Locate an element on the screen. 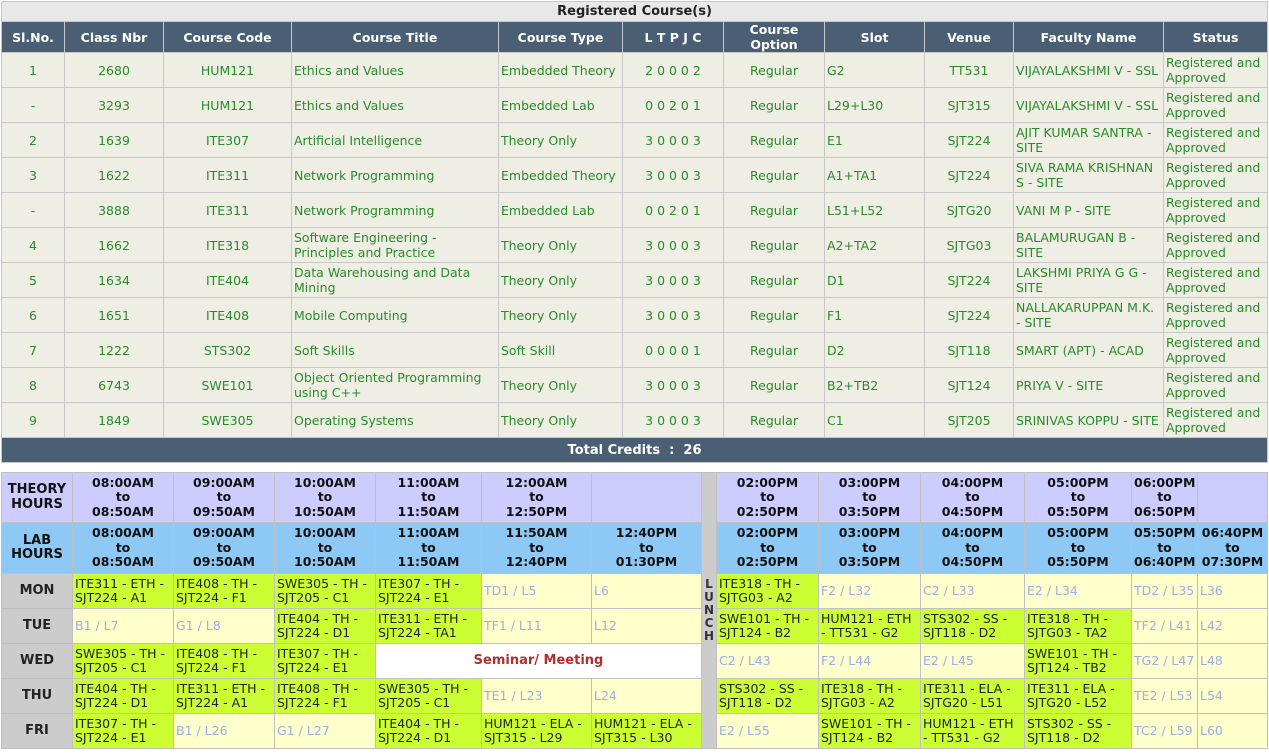 The image size is (1269, 755). course-title-cell: Mobile Computing is located at coordinates (395, 315).